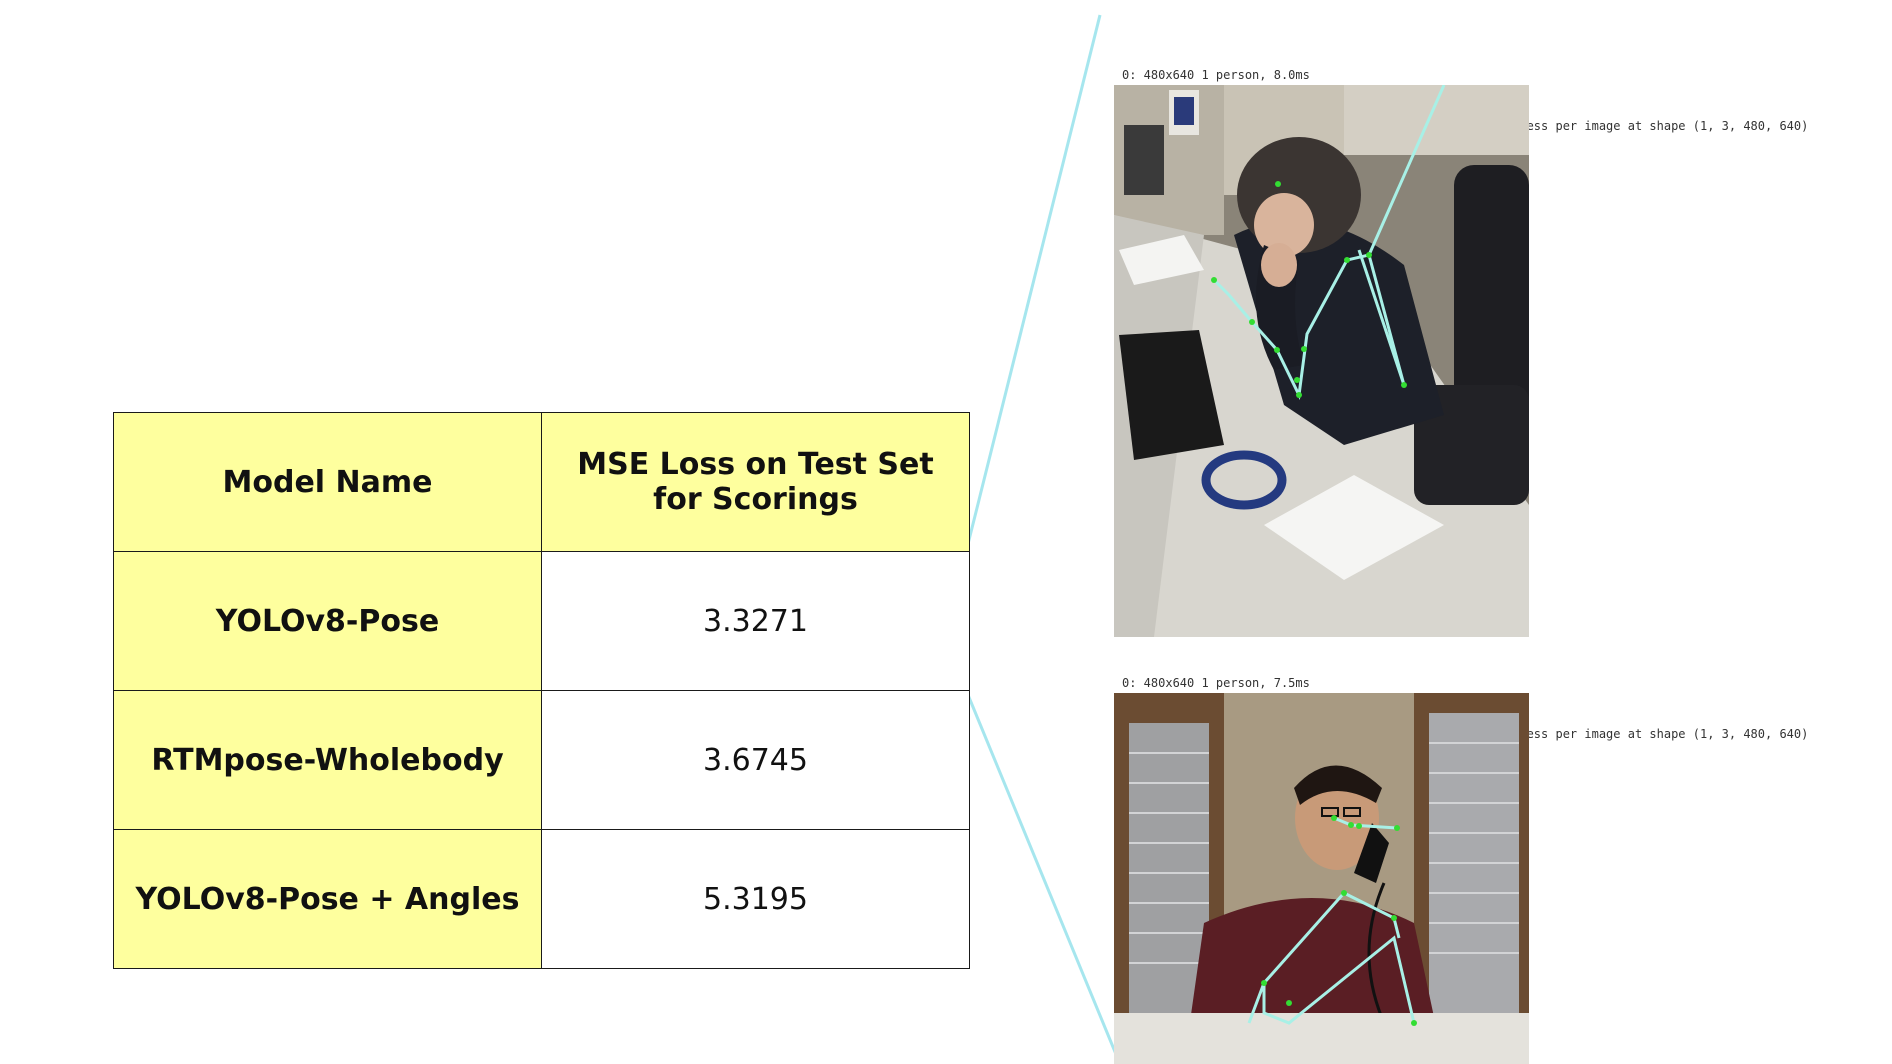 The width and height of the screenshot is (1892, 1064). What do you see at coordinates (327, 899) in the screenshot?
I see `model-name-cell: YOLOv8-Pose + Angles` at bounding box center [327, 899].